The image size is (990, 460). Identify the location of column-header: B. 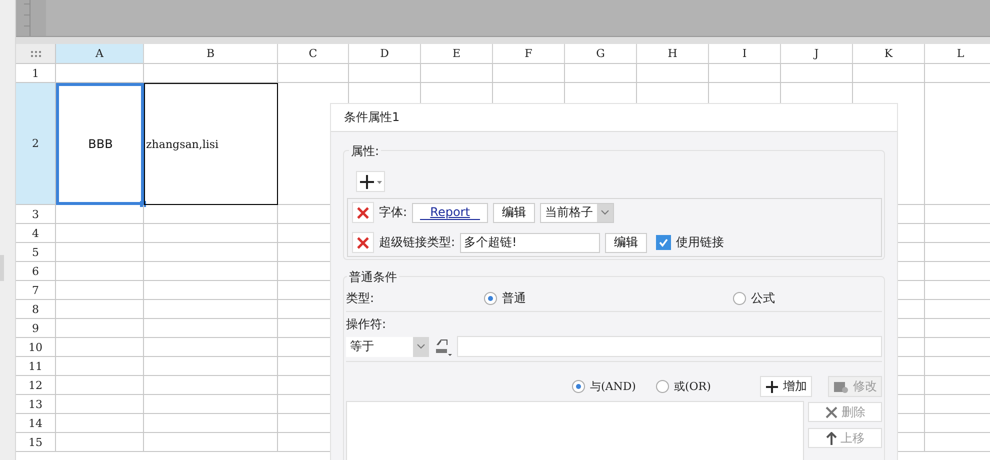
(211, 54).